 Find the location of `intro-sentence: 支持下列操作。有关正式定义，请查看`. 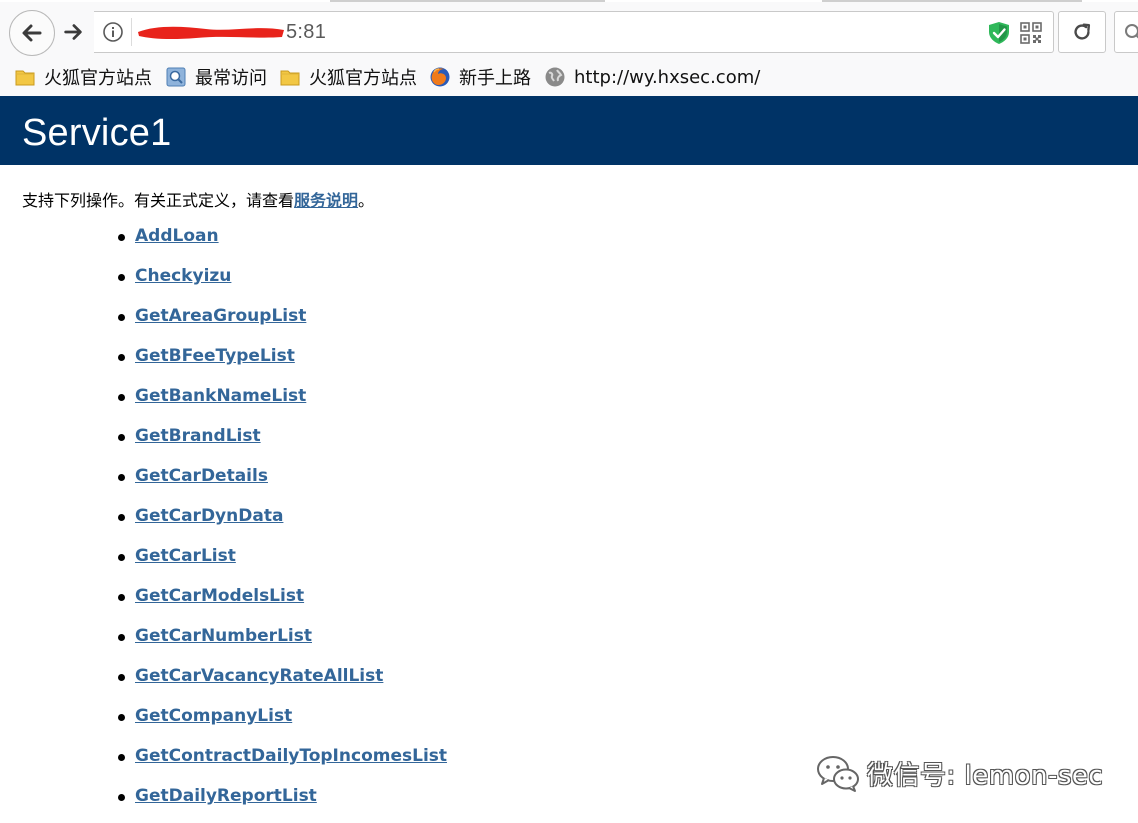

intro-sentence: 支持下列操作。有关正式定义，请查看 is located at coordinates (158, 200).